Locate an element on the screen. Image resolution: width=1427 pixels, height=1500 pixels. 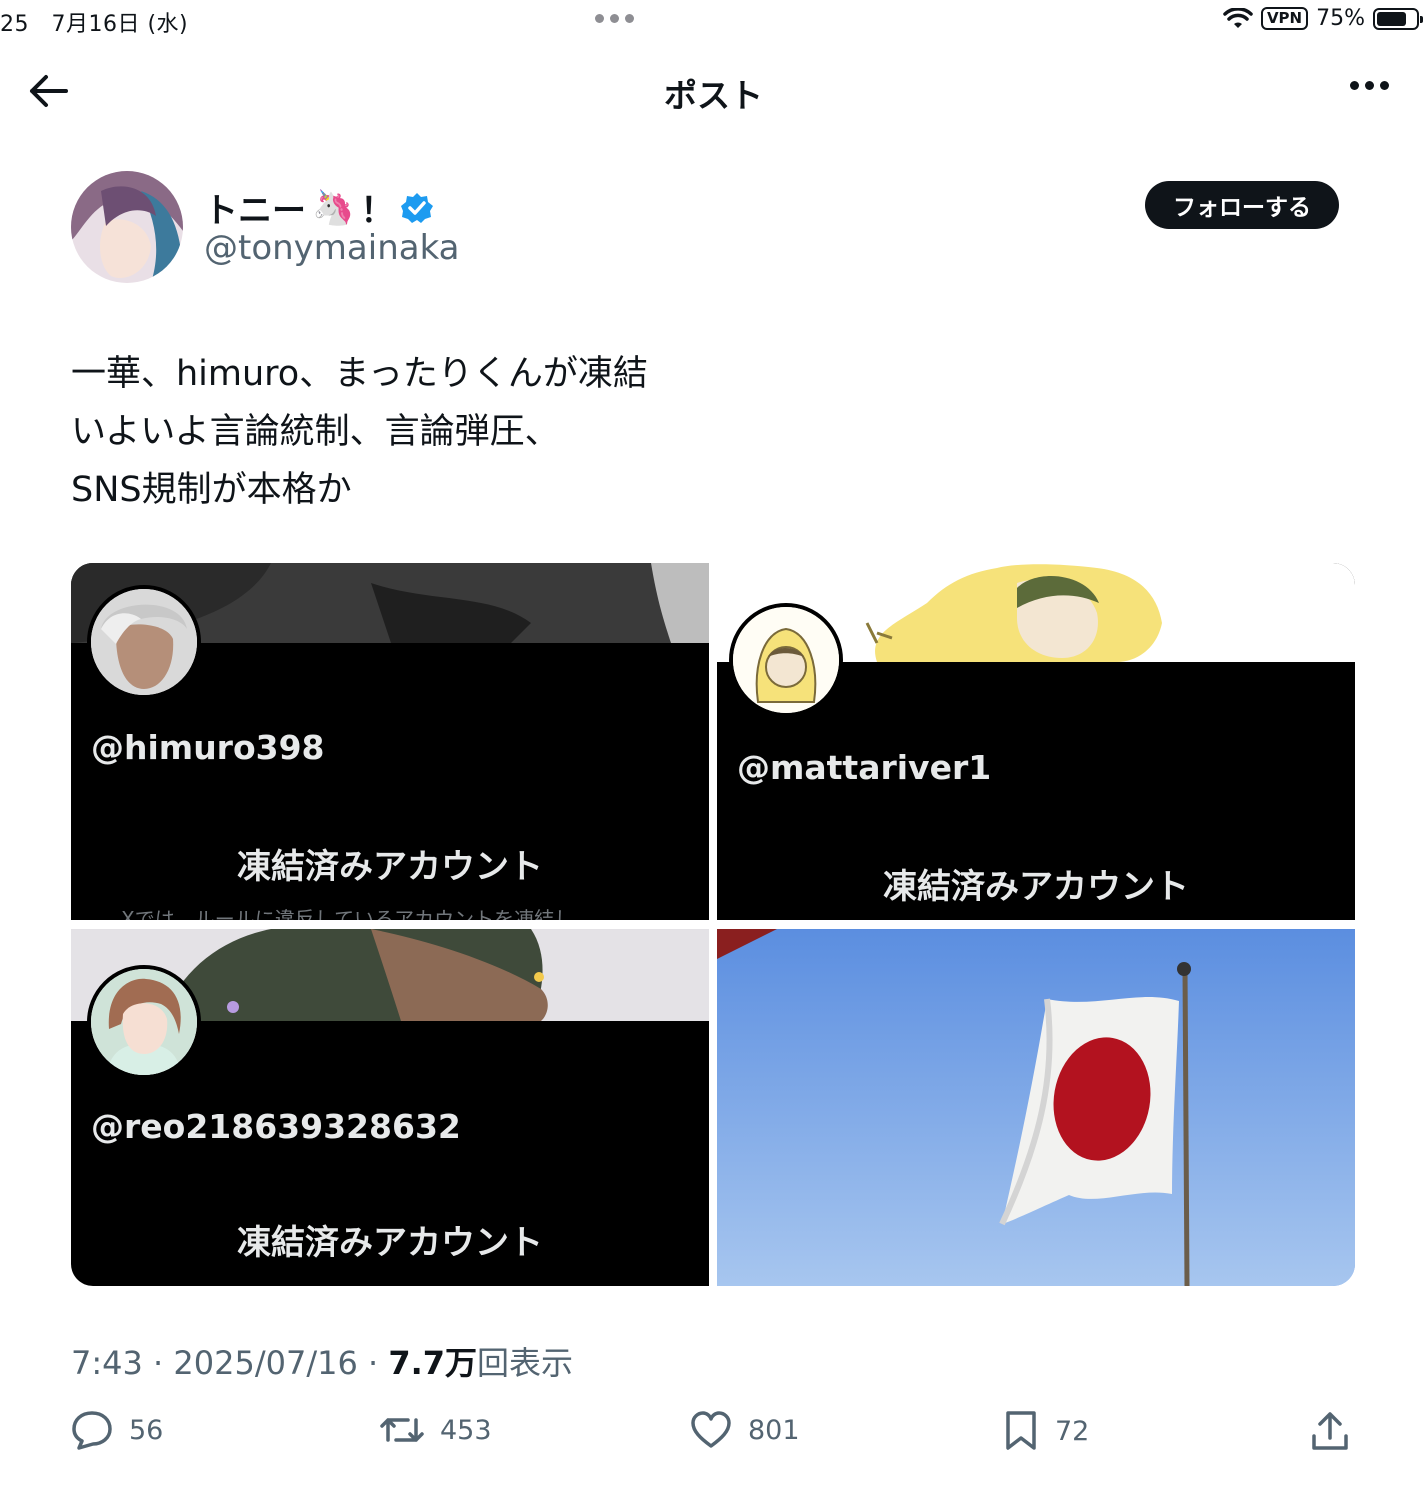
share-button is located at coordinates (1330, 1431).